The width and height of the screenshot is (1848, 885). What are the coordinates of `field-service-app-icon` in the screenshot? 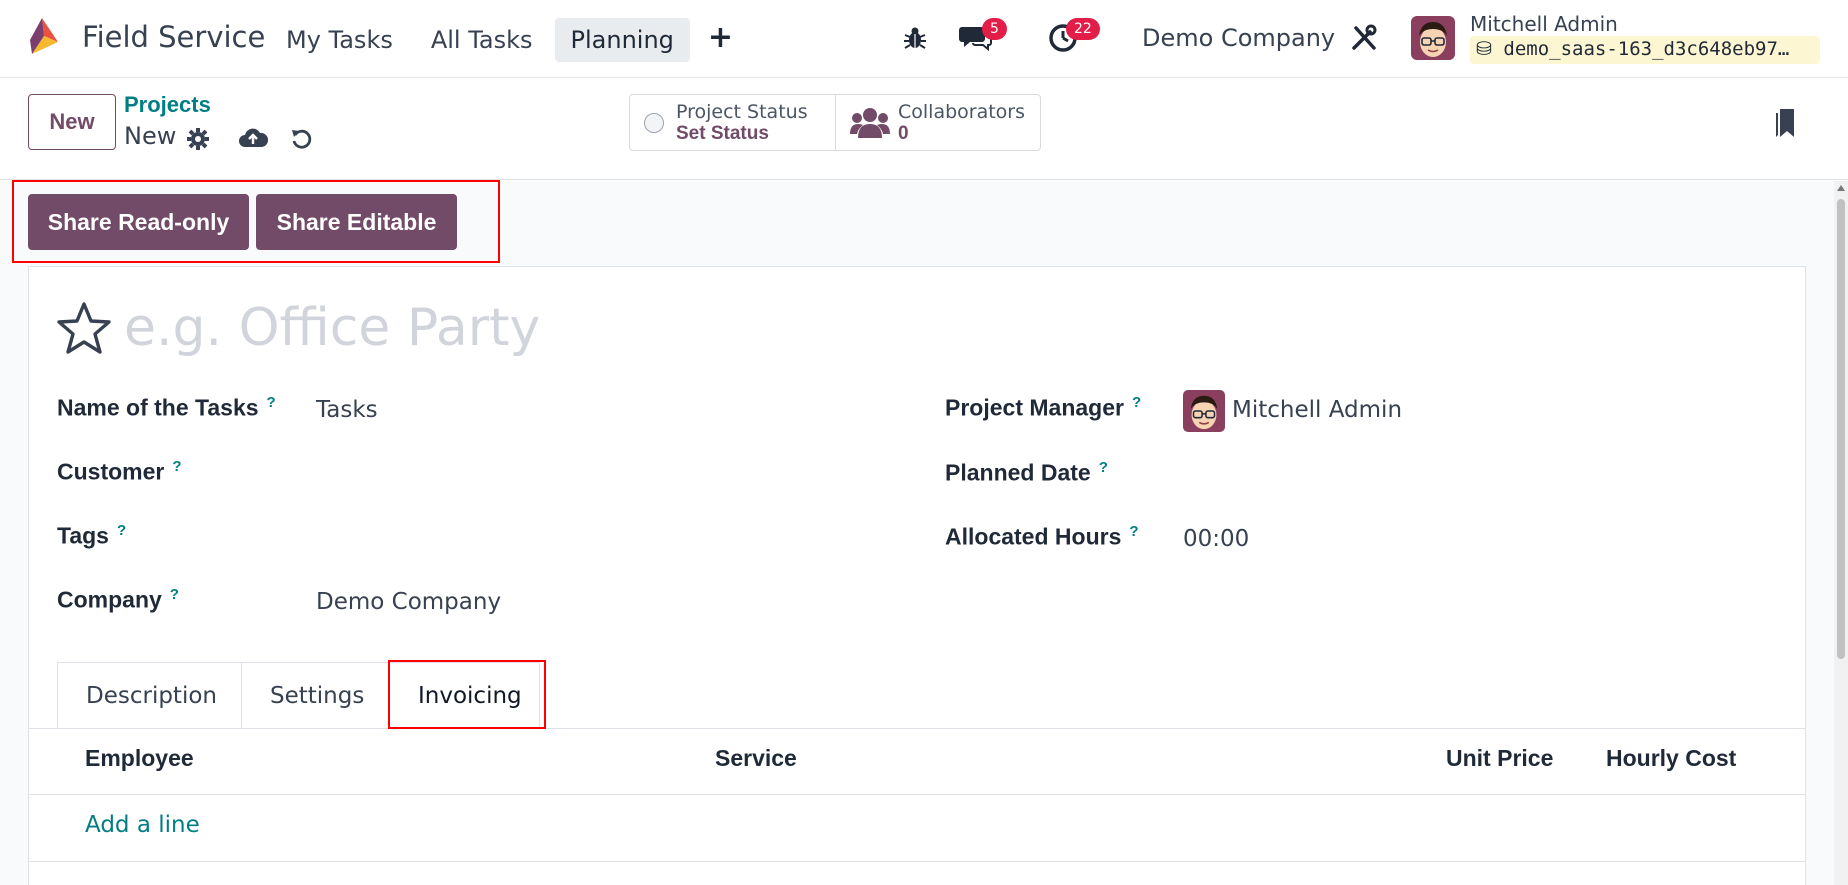 It's located at (46, 39).